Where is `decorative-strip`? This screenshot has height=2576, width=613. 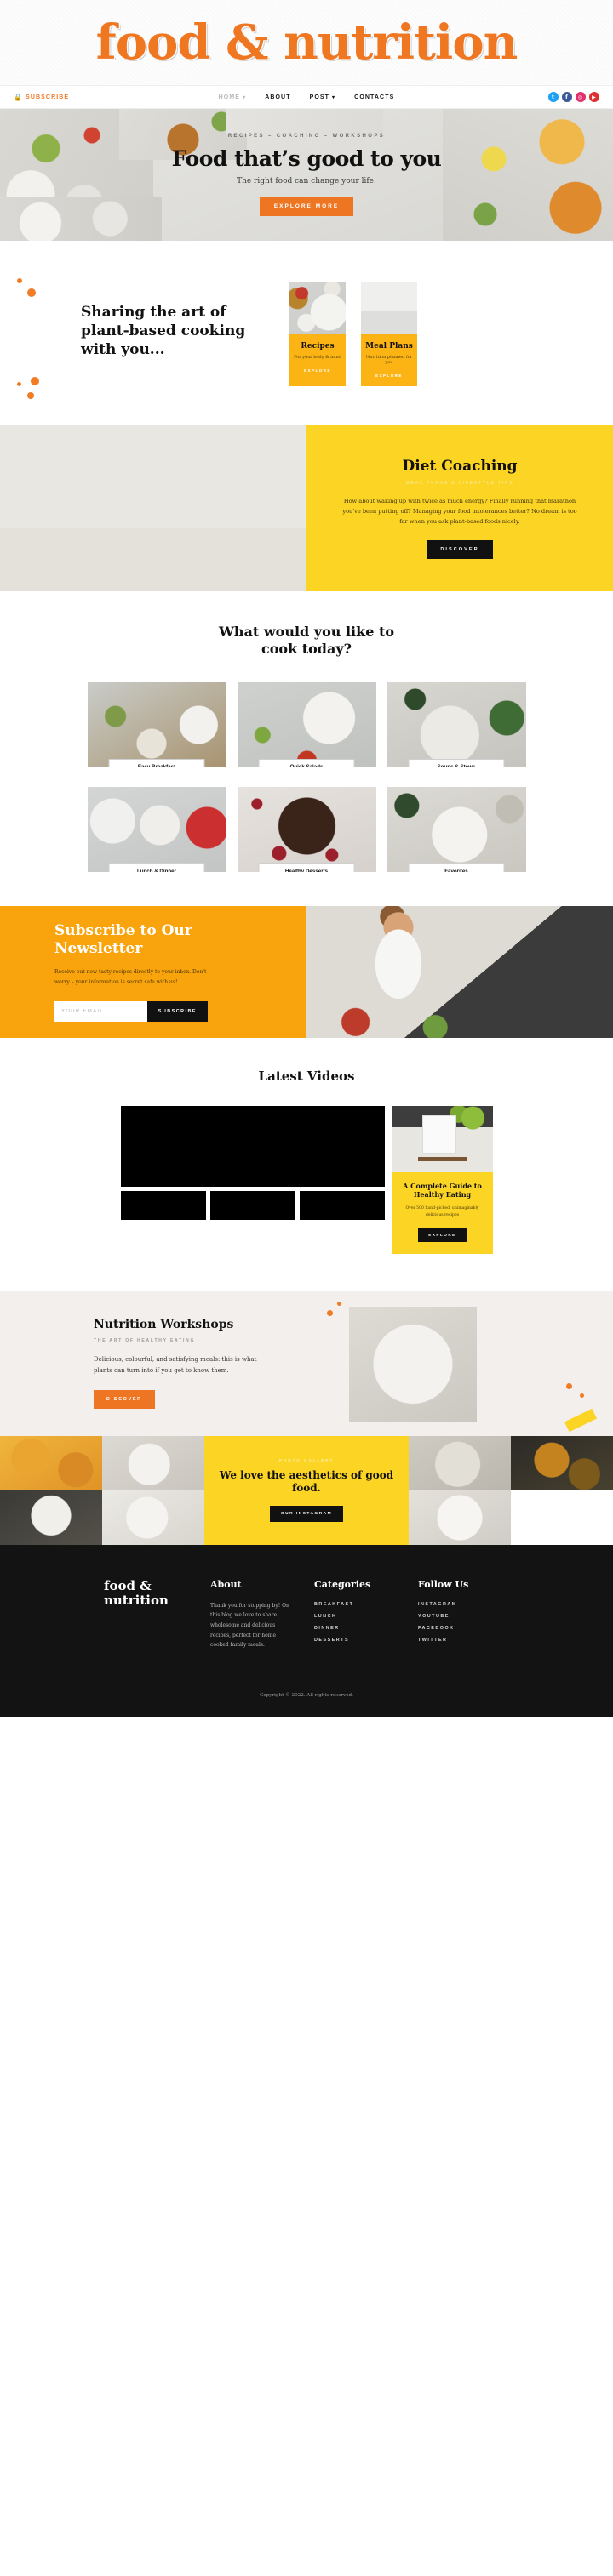 decorative-strip is located at coordinates (581, 1420).